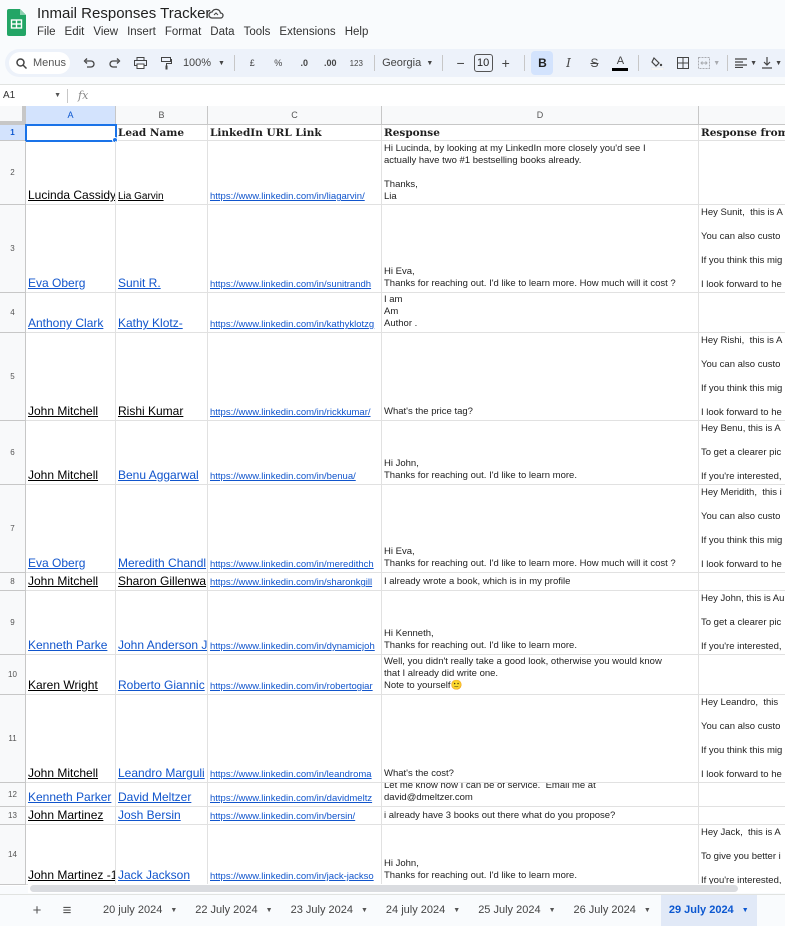  What do you see at coordinates (70, 685) in the screenshot?
I see `sender-name: Karen Wright` at bounding box center [70, 685].